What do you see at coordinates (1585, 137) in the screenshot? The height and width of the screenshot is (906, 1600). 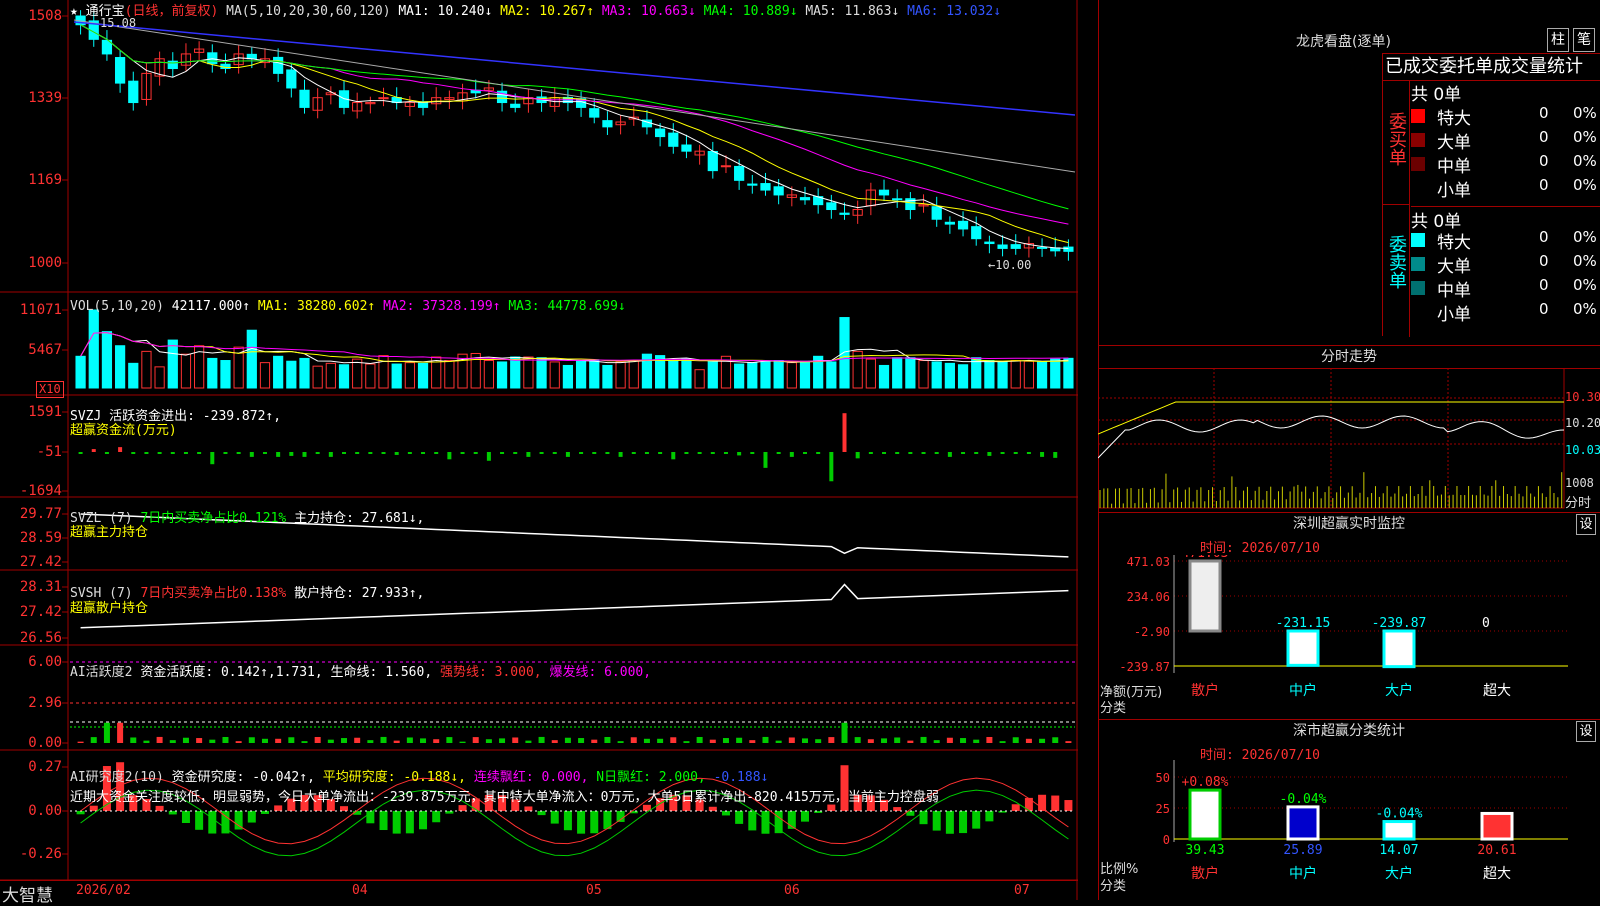 I see `lhb-row-pct: 0%` at bounding box center [1585, 137].